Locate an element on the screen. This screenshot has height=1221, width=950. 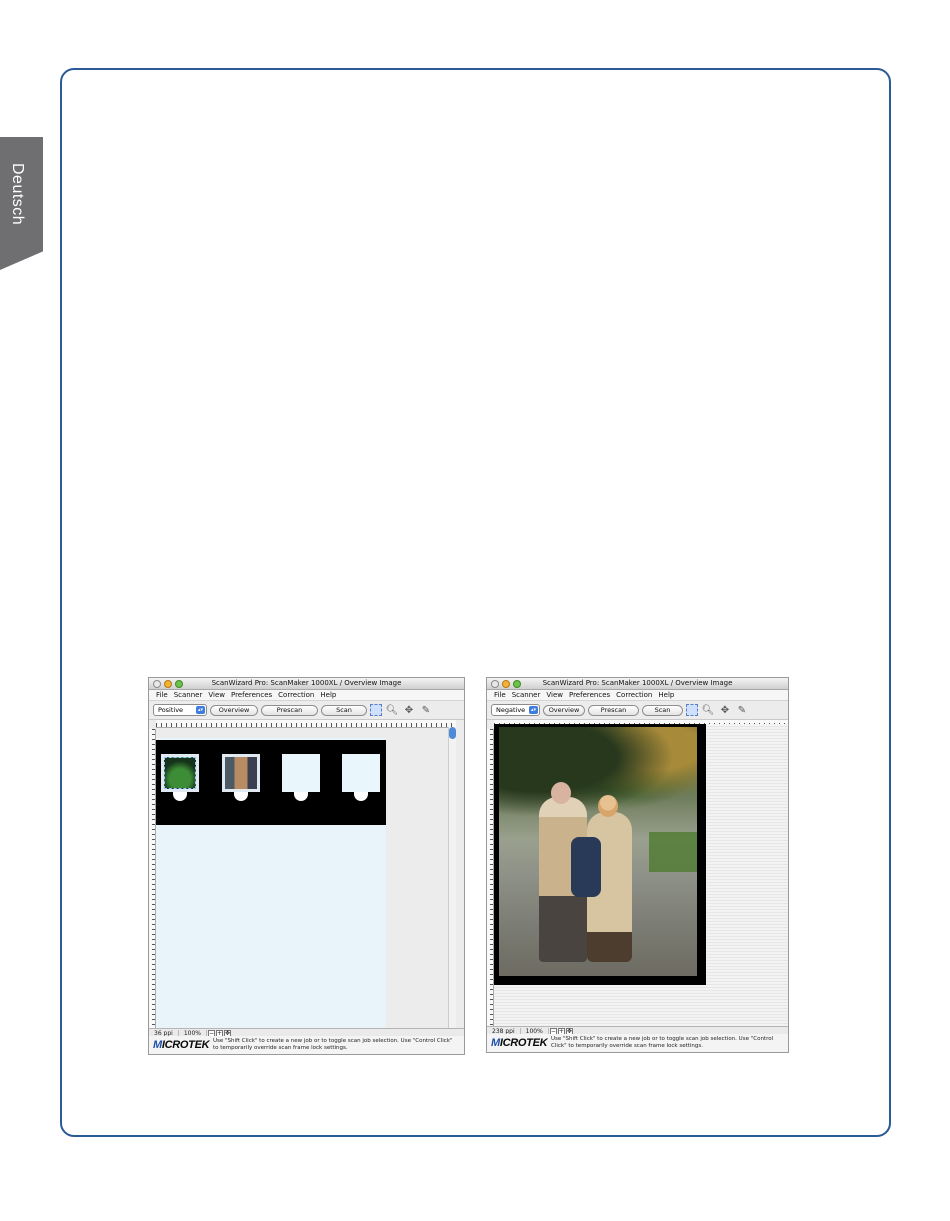
film-mode-select: Negative ▴▾ is located at coordinates (515, 710).